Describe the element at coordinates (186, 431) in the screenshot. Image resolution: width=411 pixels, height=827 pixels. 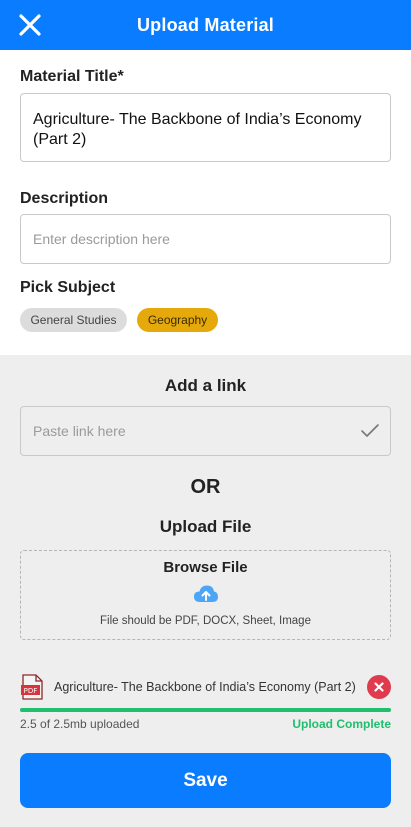
I see `link-input` at that location.